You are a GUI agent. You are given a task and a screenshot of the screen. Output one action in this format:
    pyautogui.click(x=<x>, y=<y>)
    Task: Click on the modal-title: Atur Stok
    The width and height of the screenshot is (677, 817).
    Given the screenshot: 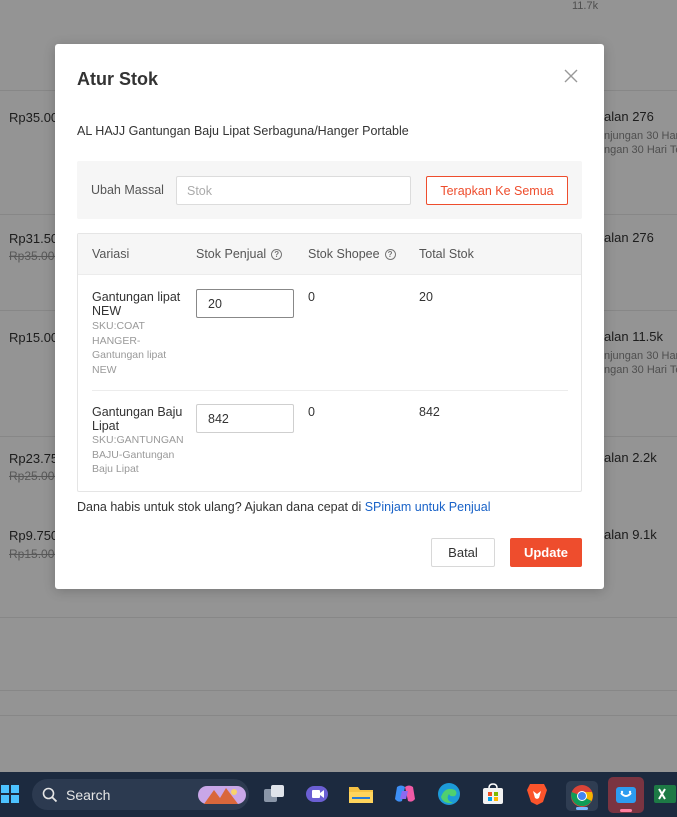 What is the action you would take?
    pyautogui.click(x=117, y=79)
    